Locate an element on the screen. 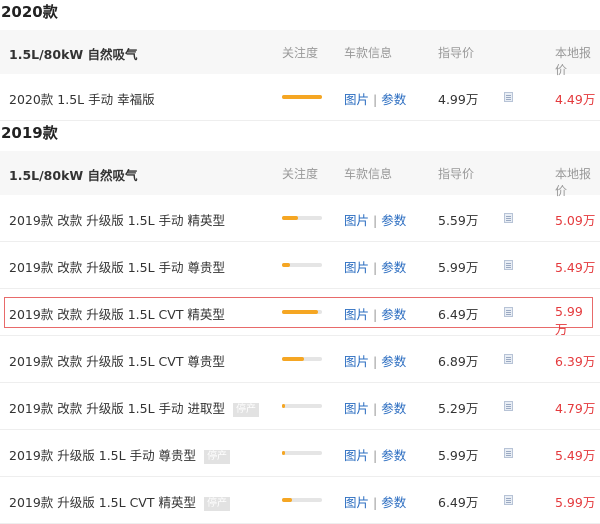  table-row-highlighted: 2019款 改款 升级版 1.5L CVT 精英型 图片 | 参数 6.49万 5.99万 is located at coordinates (298, 317).